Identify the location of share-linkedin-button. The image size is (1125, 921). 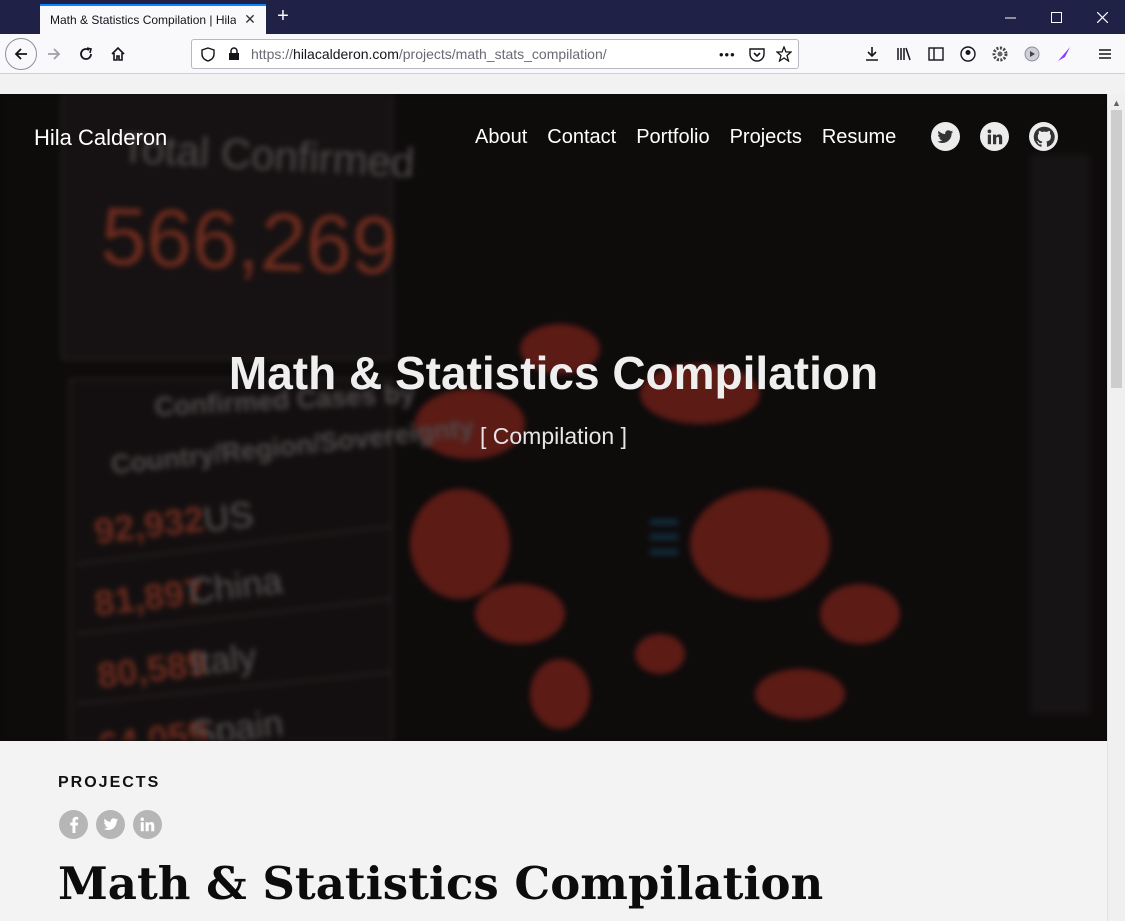
(147, 824).